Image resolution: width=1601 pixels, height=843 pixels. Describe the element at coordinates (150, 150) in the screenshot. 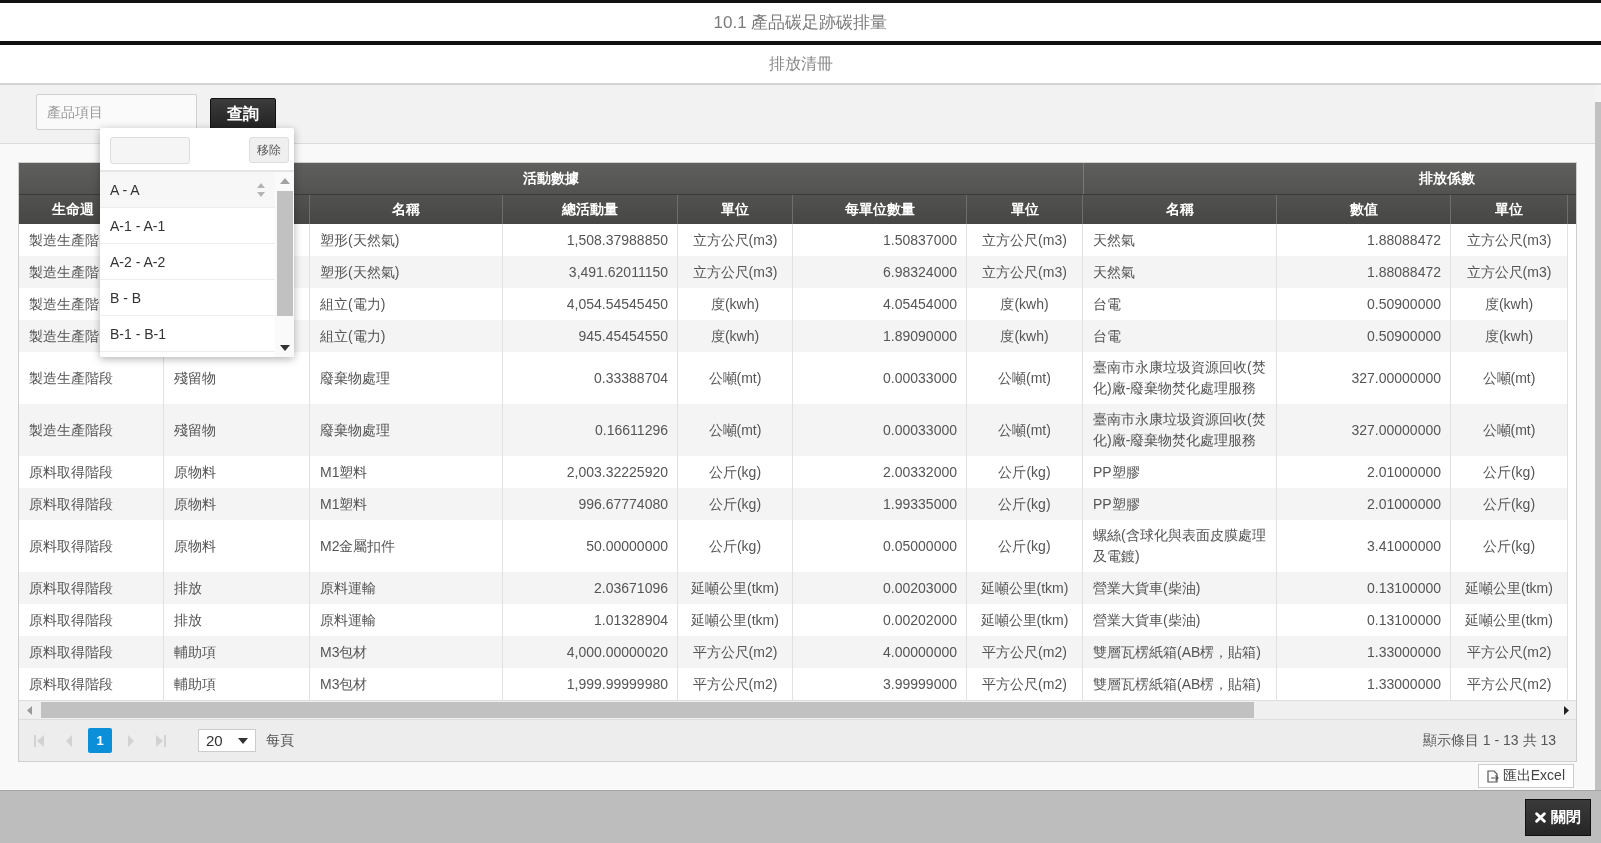

I see `dropdown-search-field` at that location.